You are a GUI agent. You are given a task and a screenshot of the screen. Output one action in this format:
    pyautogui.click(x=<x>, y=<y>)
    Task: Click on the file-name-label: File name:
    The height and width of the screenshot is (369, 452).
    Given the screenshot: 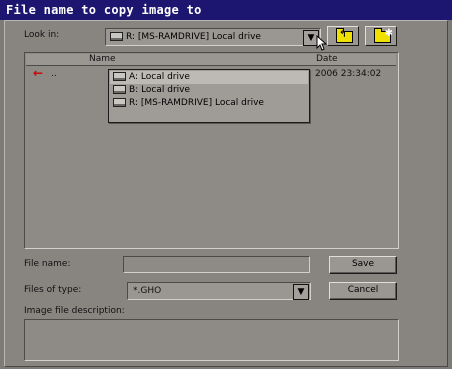 What is the action you would take?
    pyautogui.click(x=47, y=264)
    